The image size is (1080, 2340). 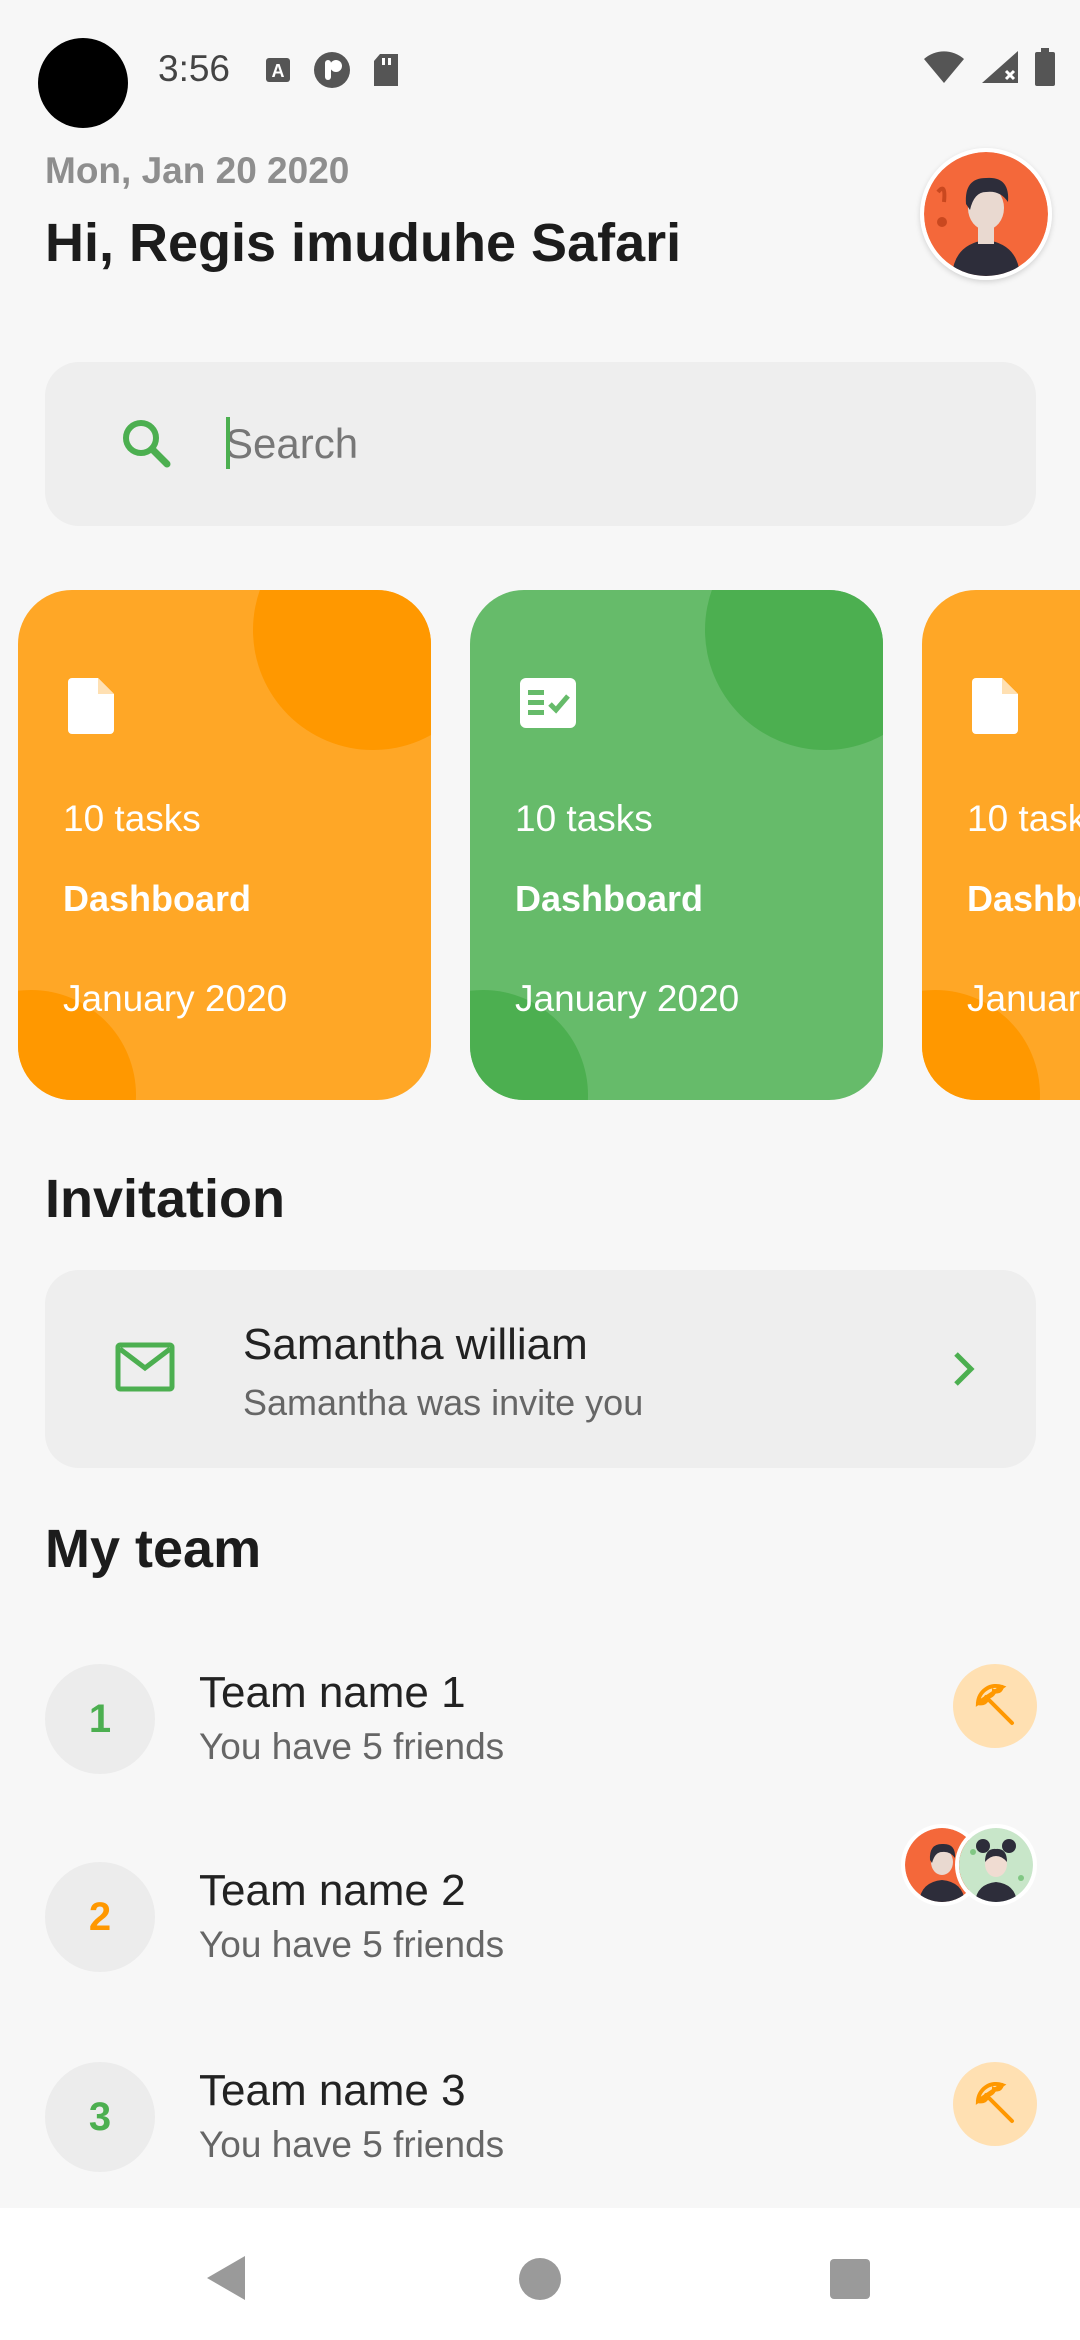 I want to click on member-avatar, so click(x=996, y=1865).